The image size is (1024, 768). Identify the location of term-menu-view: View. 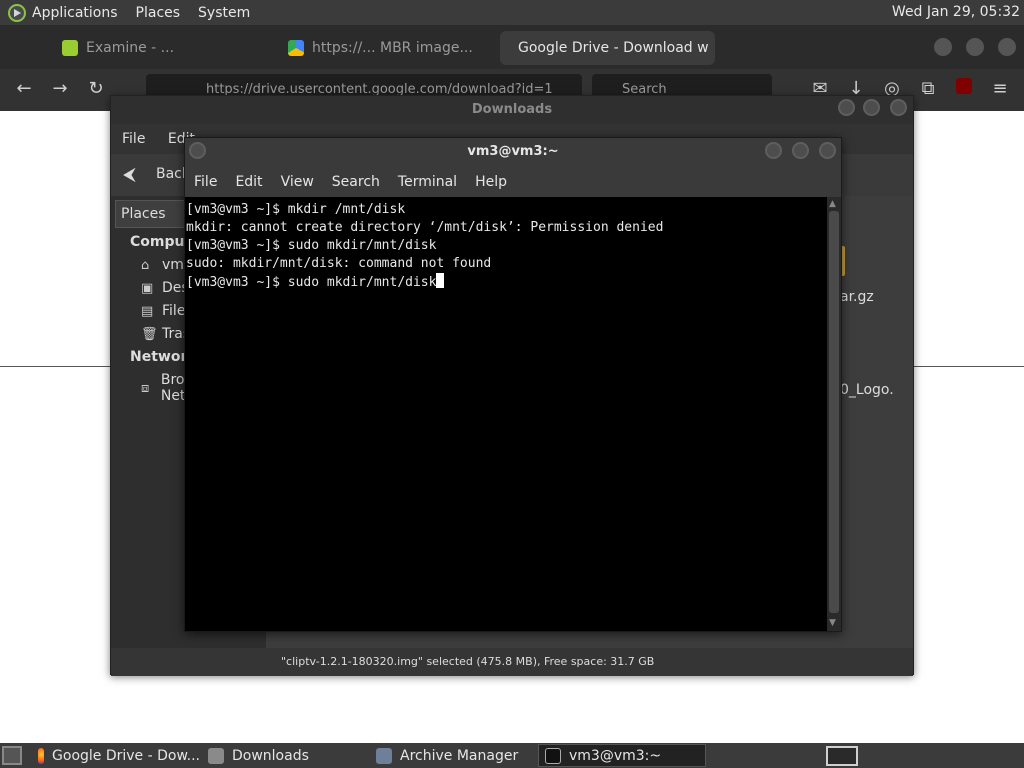
(297, 182).